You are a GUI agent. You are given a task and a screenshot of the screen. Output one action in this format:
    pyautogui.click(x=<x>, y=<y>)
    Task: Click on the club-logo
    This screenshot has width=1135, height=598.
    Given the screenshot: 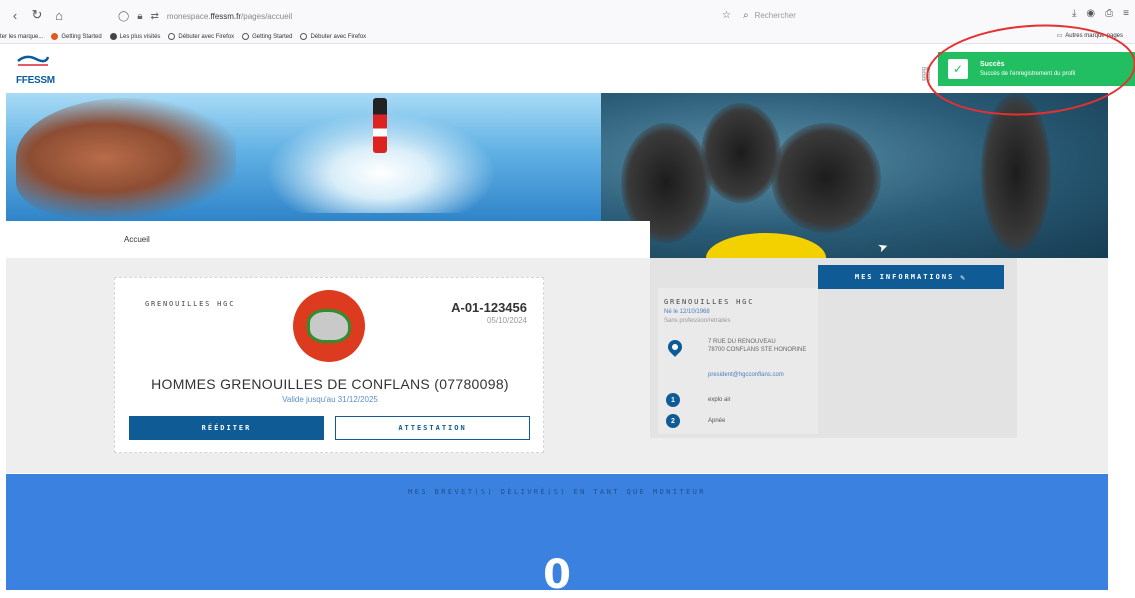 What is the action you would take?
    pyautogui.click(x=329, y=326)
    